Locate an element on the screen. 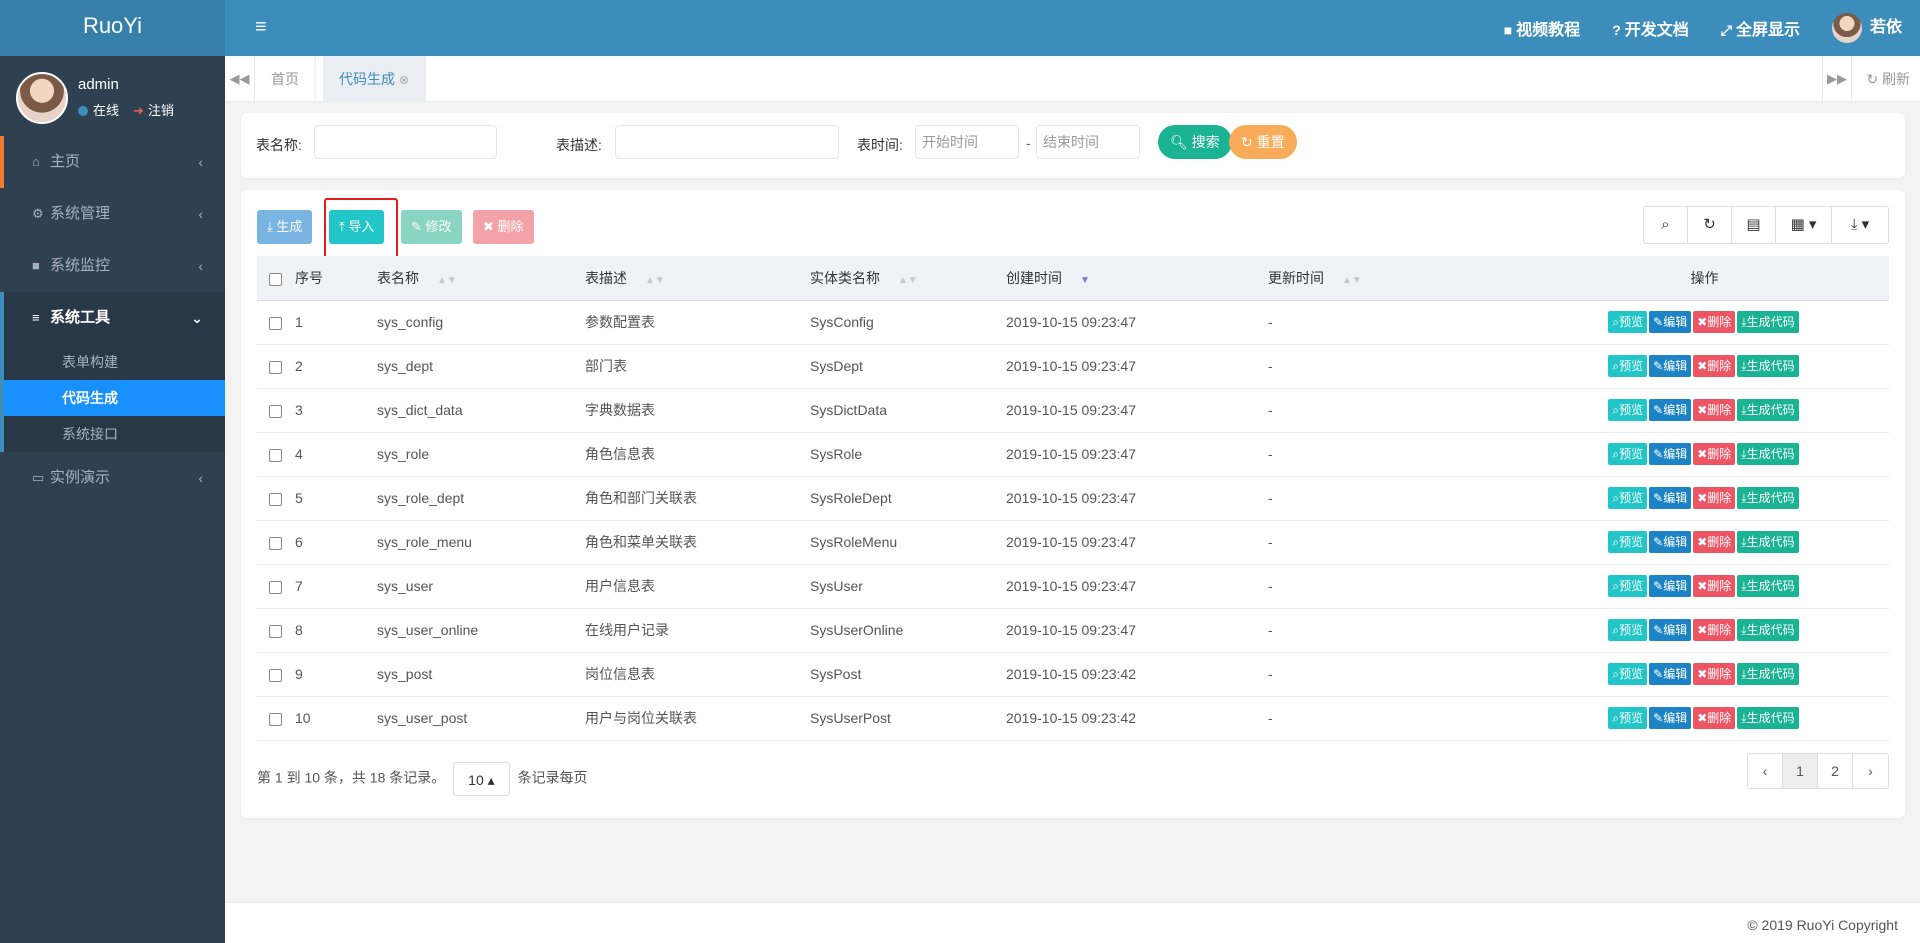 The height and width of the screenshot is (943, 1920). menu-toggle-icon: ≡ is located at coordinates (261, 27).